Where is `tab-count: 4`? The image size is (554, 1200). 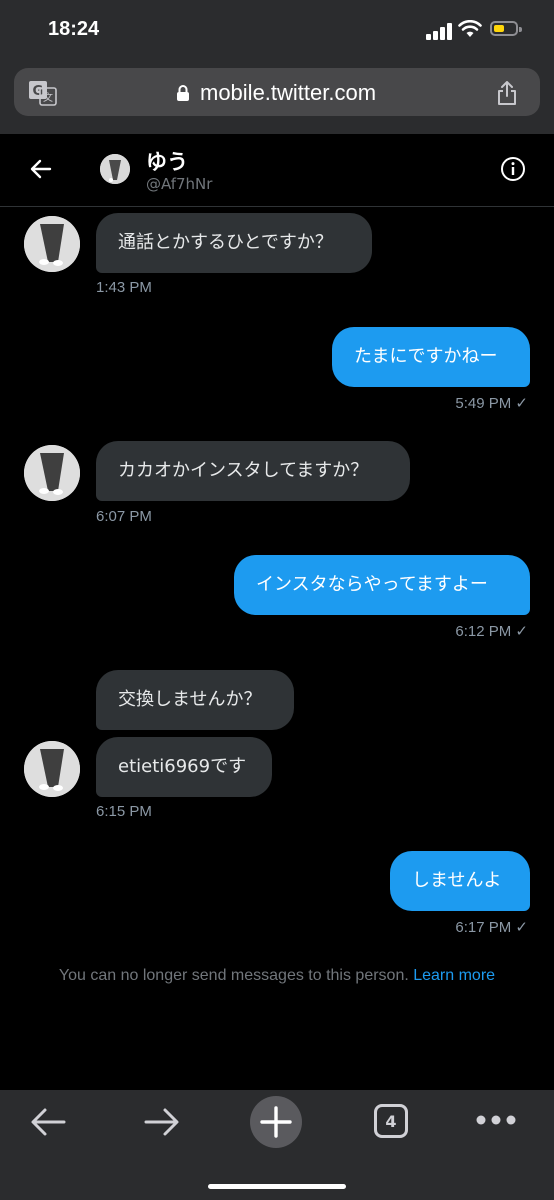 tab-count: 4 is located at coordinates (391, 1121).